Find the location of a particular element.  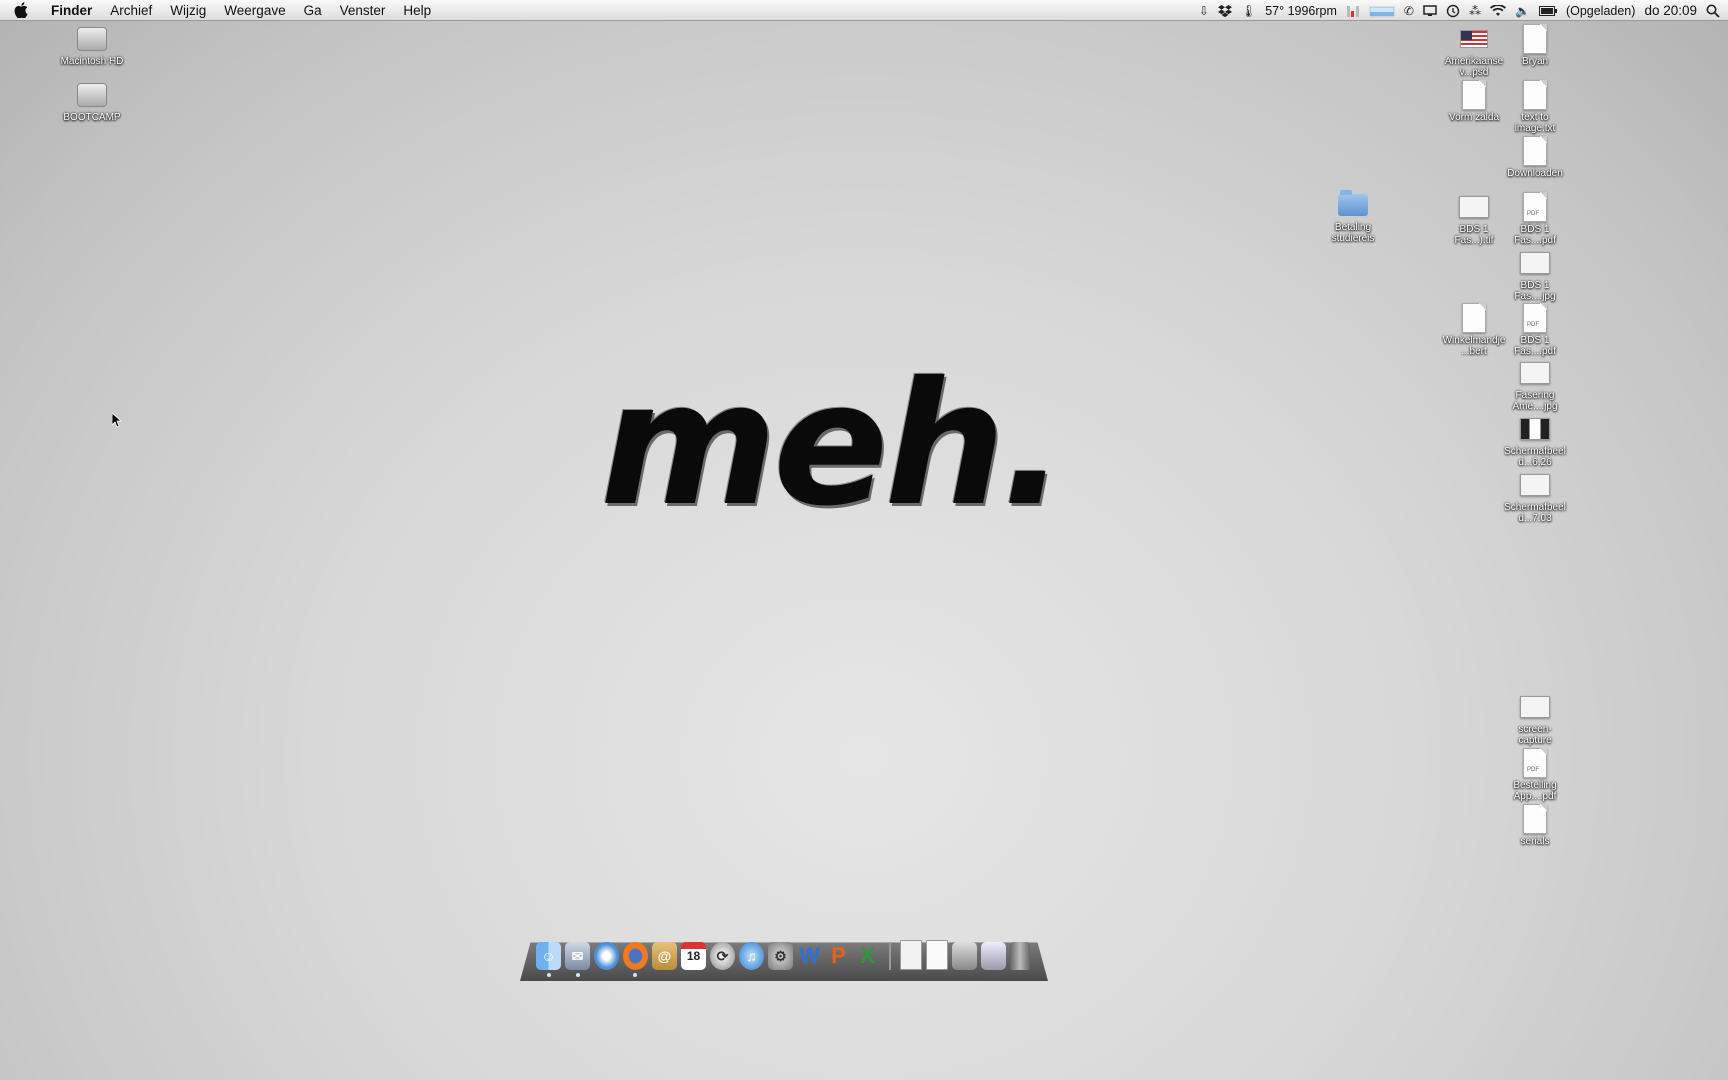

time-machine-icon is located at coordinates (1453, 10).